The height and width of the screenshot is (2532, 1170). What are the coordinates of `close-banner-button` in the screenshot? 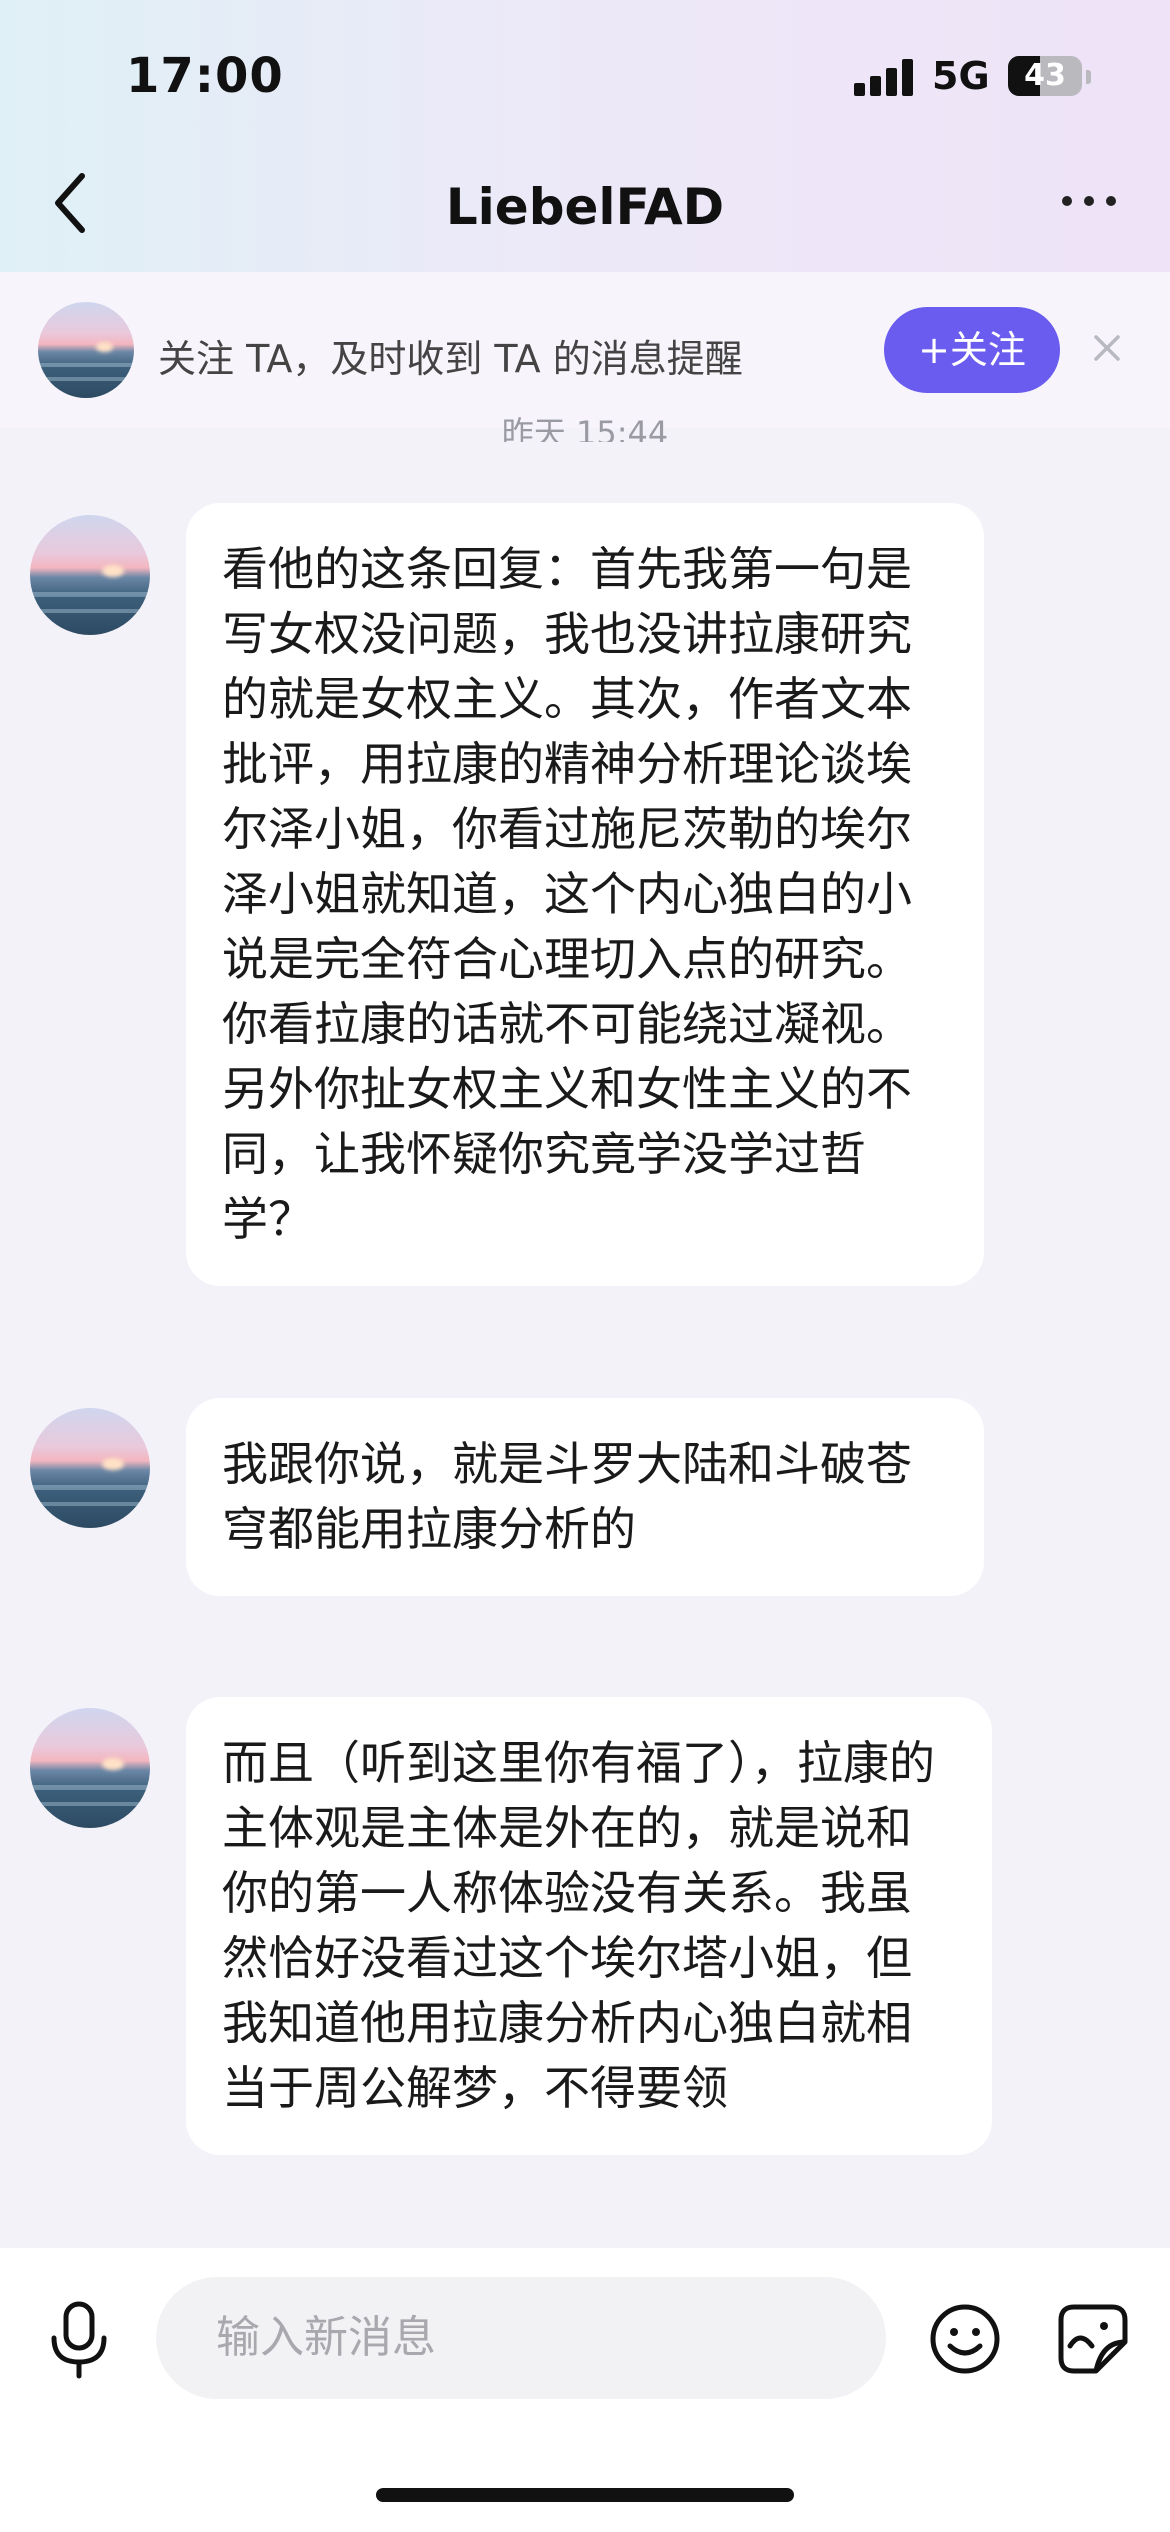 It's located at (1107, 348).